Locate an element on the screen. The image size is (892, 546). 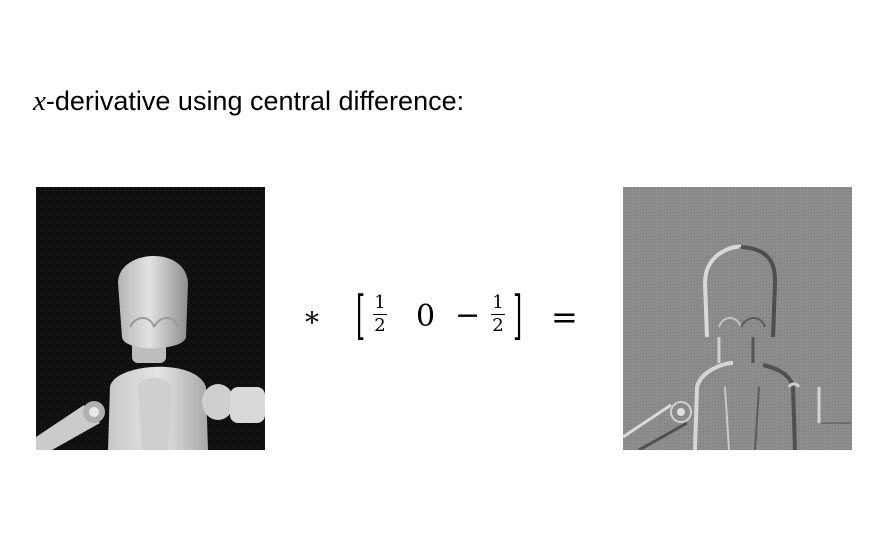
kernel-fraction-1: 1 2 is located at coordinates (380, 314).